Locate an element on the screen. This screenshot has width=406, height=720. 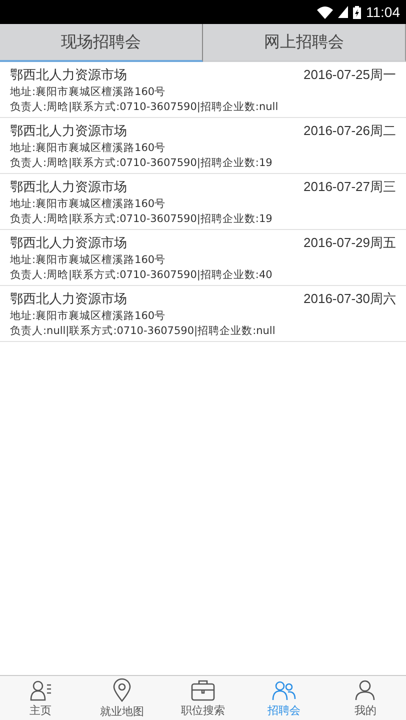
fair-item: 鄂西北人力资源市场 2016-07-27周三 地址:襄阳市襄城区檀溪路160号 负责人:周晗|联系方式:0710-3607590|招聘企业数:19 is located at coordinates (203, 202).